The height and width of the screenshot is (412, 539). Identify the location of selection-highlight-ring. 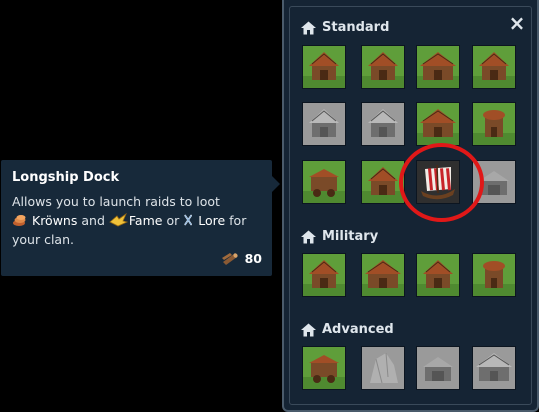
(441, 182).